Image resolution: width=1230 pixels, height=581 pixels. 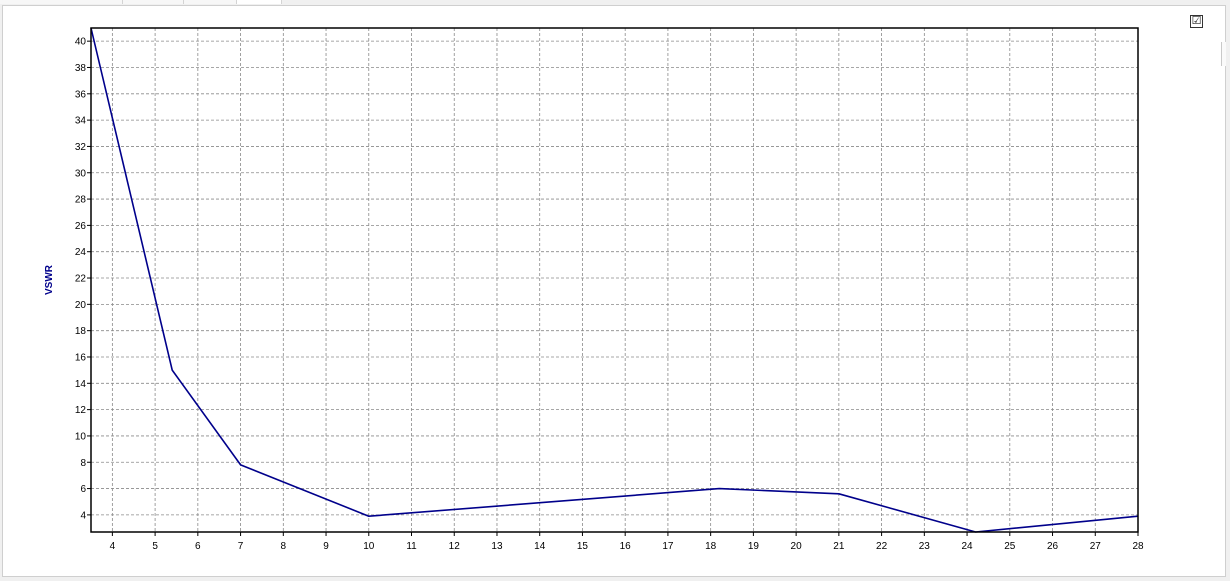 What do you see at coordinates (83, 489) in the screenshot?
I see `y-tick-label-6: 6` at bounding box center [83, 489].